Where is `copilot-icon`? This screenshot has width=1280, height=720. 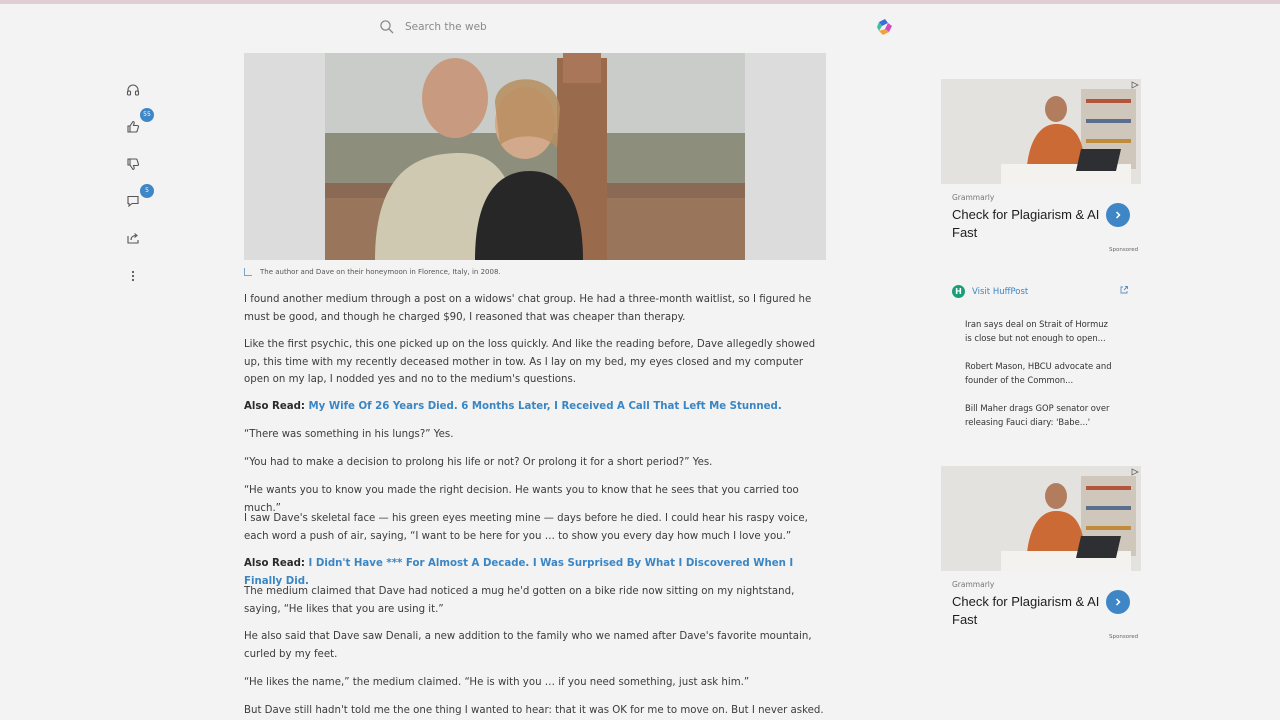 copilot-icon is located at coordinates (885, 27).